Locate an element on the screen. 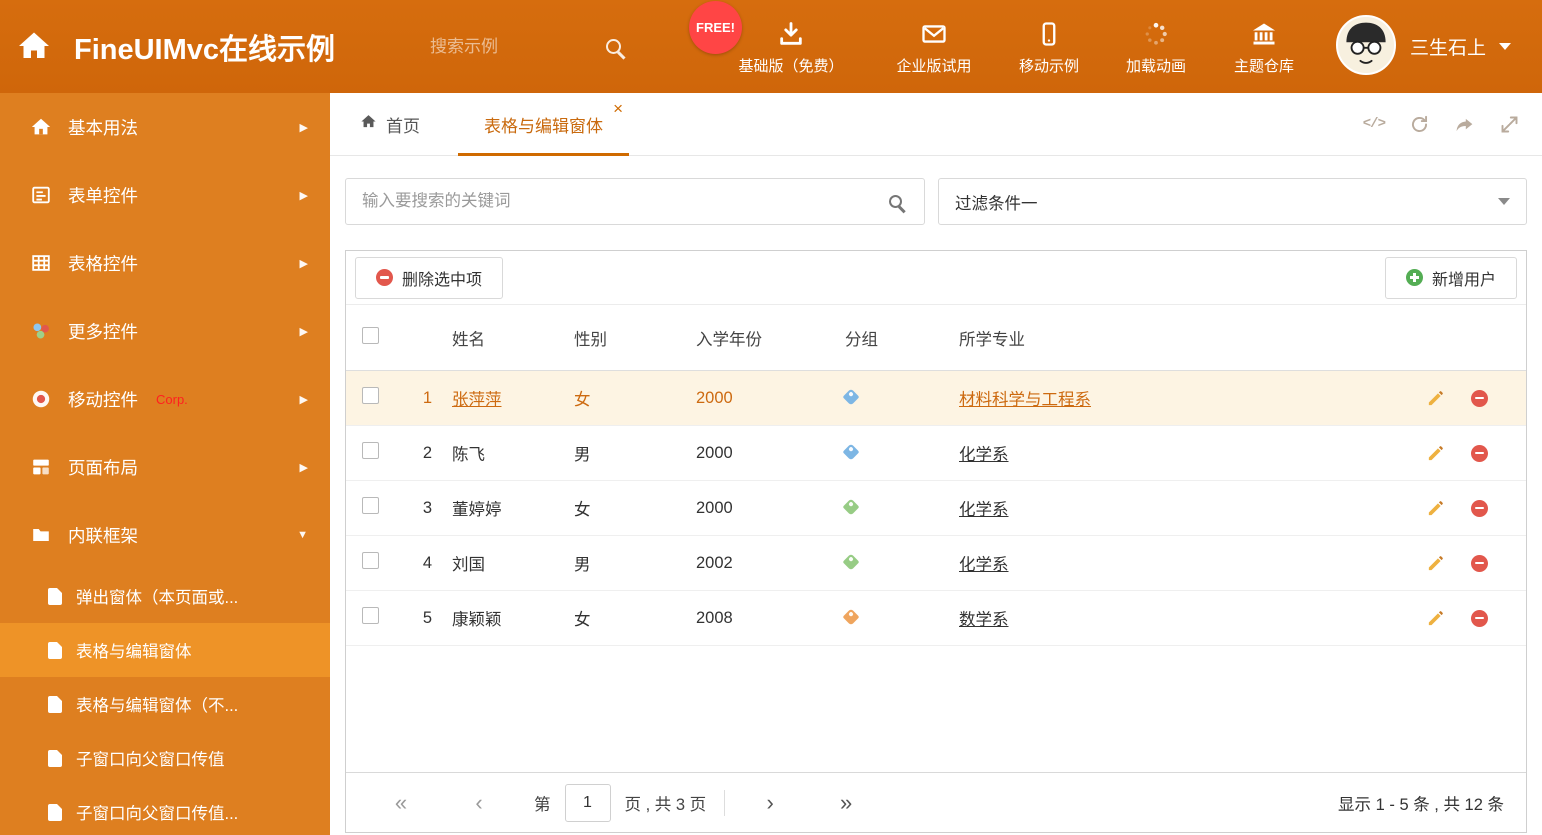  sidebar-item-form-controls: 表单控件 ▶ is located at coordinates (165, 195).